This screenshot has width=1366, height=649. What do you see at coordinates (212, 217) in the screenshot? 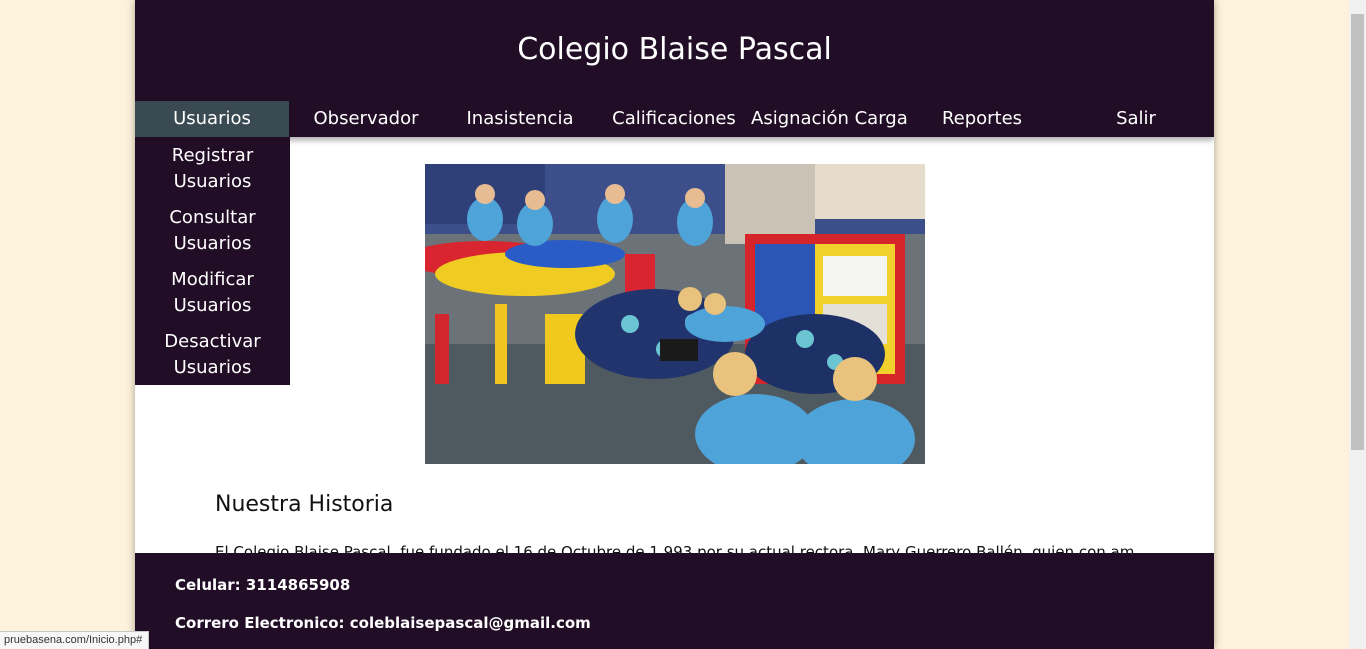
I see `dropdown-item-label: Consultar` at bounding box center [212, 217].